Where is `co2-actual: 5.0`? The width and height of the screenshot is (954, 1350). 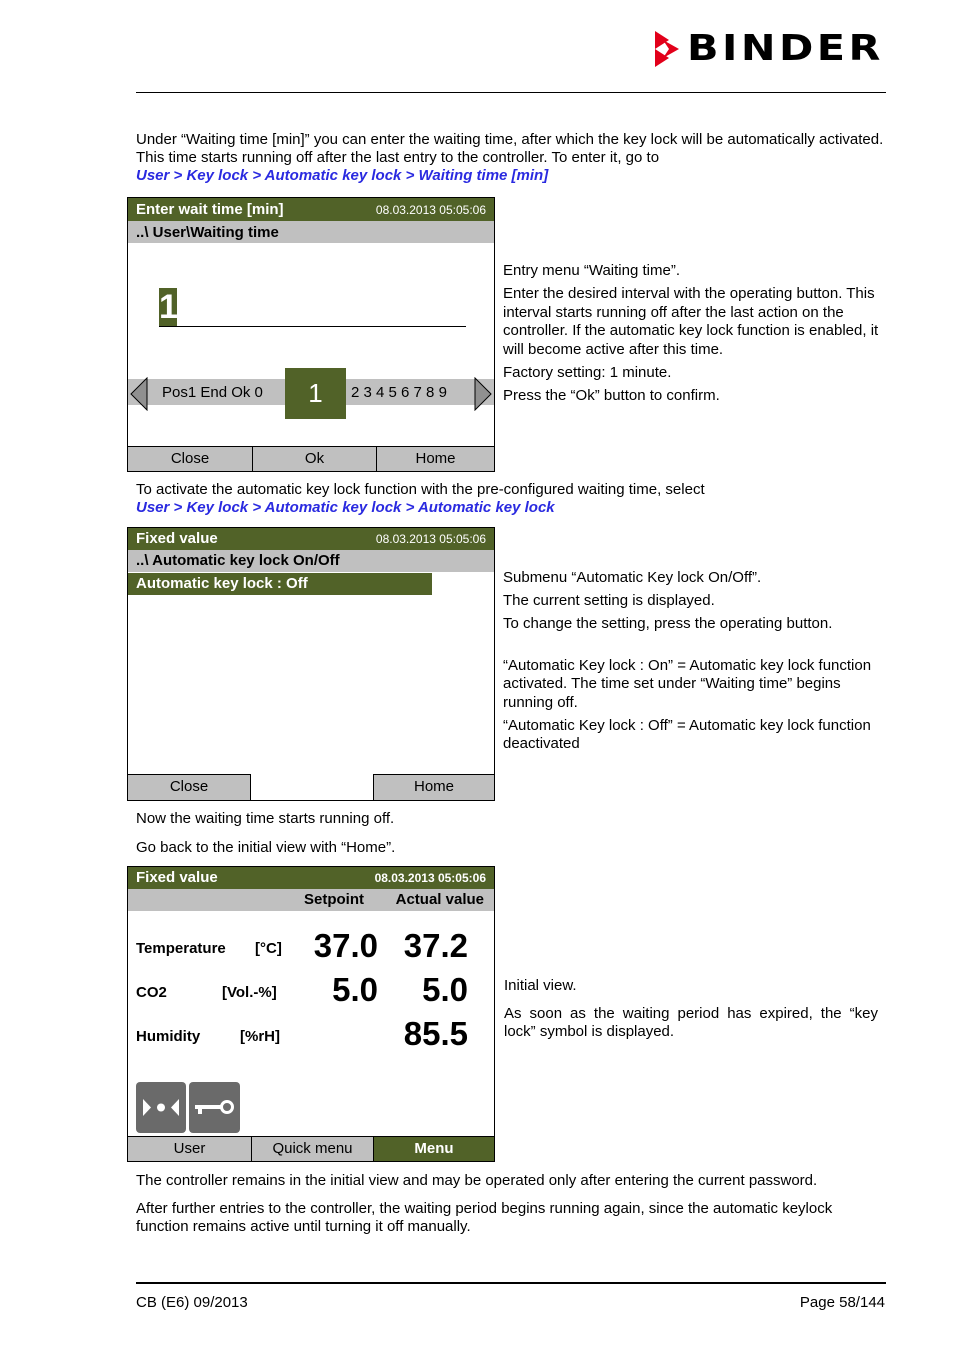
co2-actual: 5.0 is located at coordinates (445, 989).